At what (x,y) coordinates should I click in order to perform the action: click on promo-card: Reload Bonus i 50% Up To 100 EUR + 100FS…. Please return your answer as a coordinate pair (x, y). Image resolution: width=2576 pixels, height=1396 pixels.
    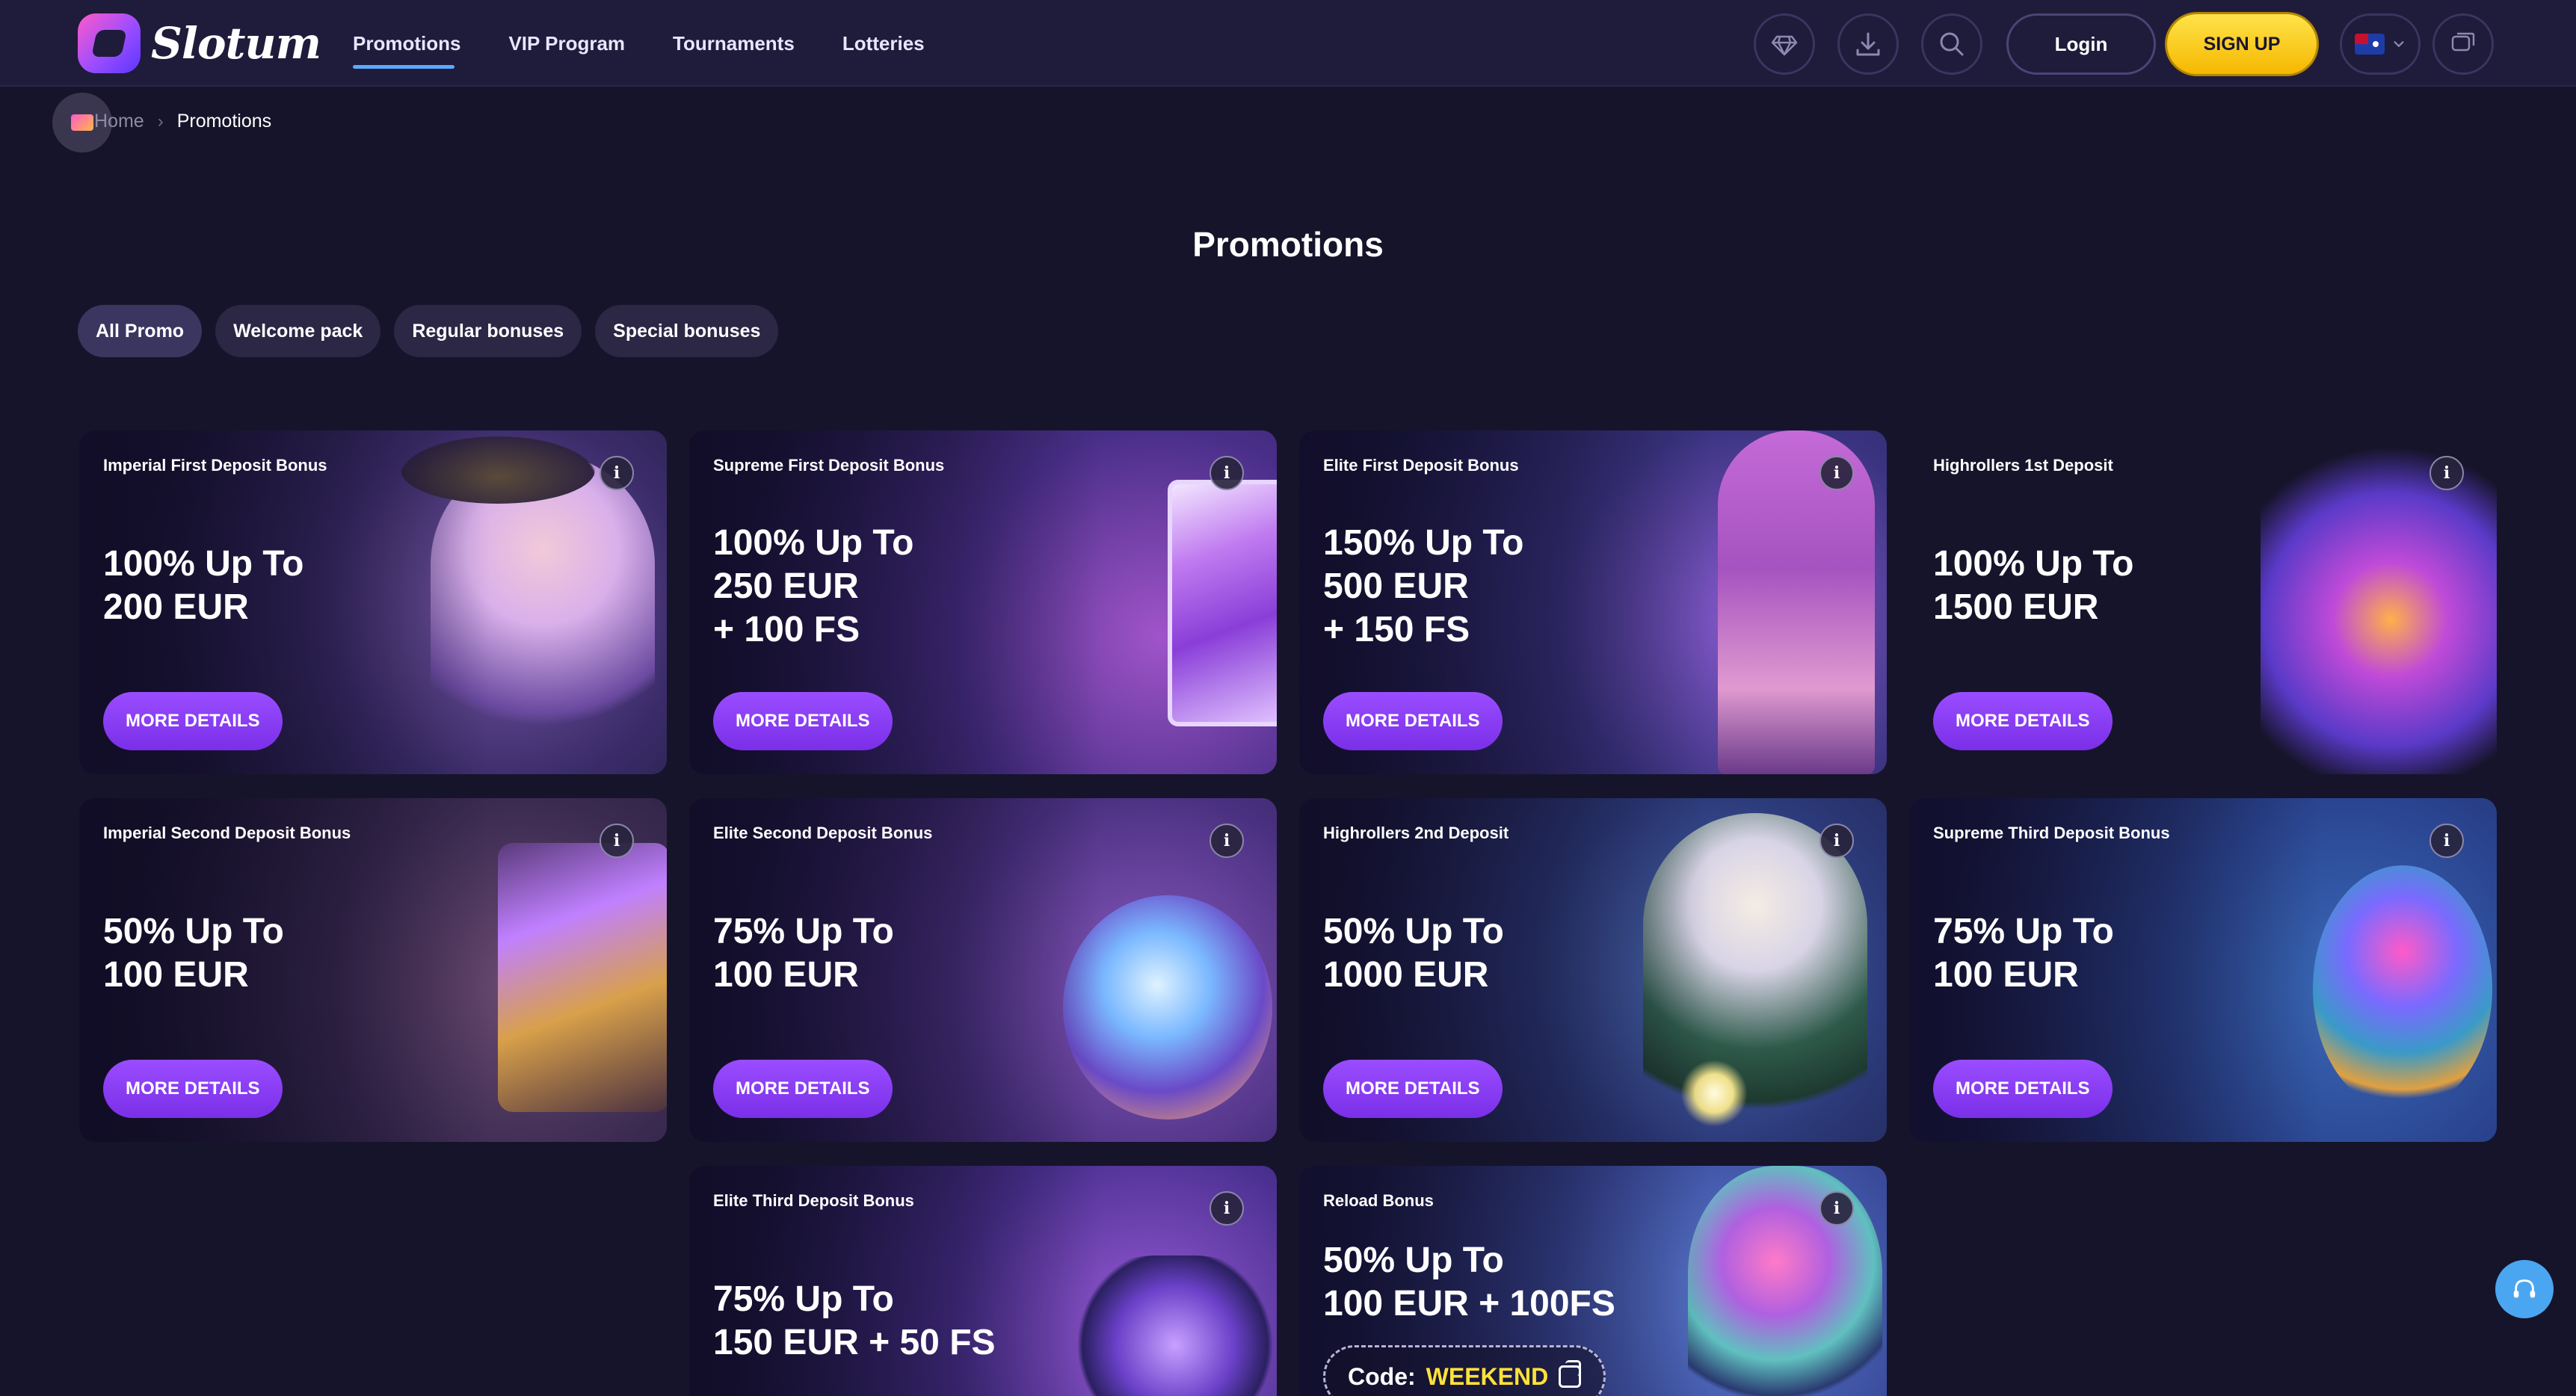
    Looking at the image, I should click on (1593, 1281).